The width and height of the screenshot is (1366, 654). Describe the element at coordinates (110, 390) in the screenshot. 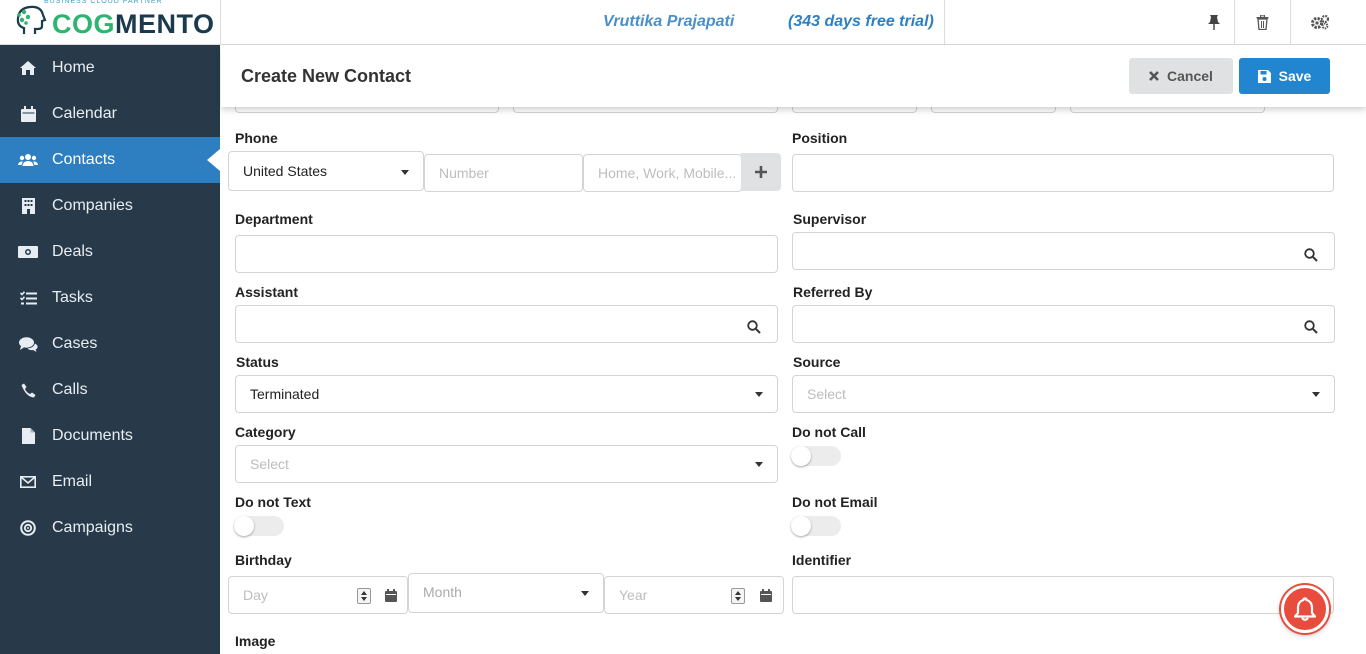

I see `sidebar-item-calls: Calls` at that location.